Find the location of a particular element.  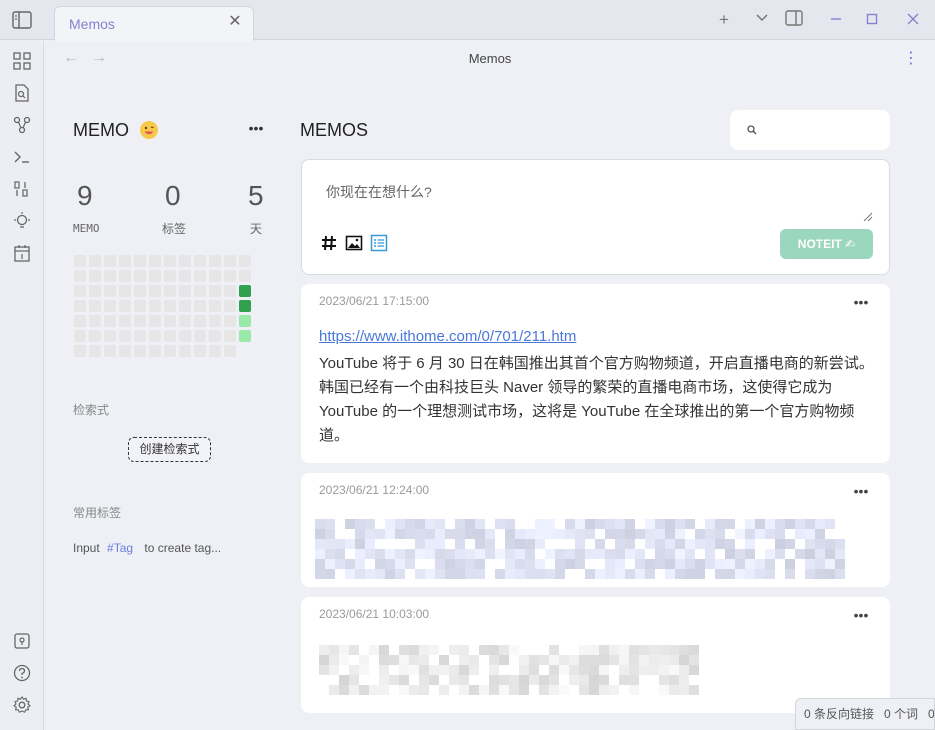

right-sidebar-icon is located at coordinates (794, 20).